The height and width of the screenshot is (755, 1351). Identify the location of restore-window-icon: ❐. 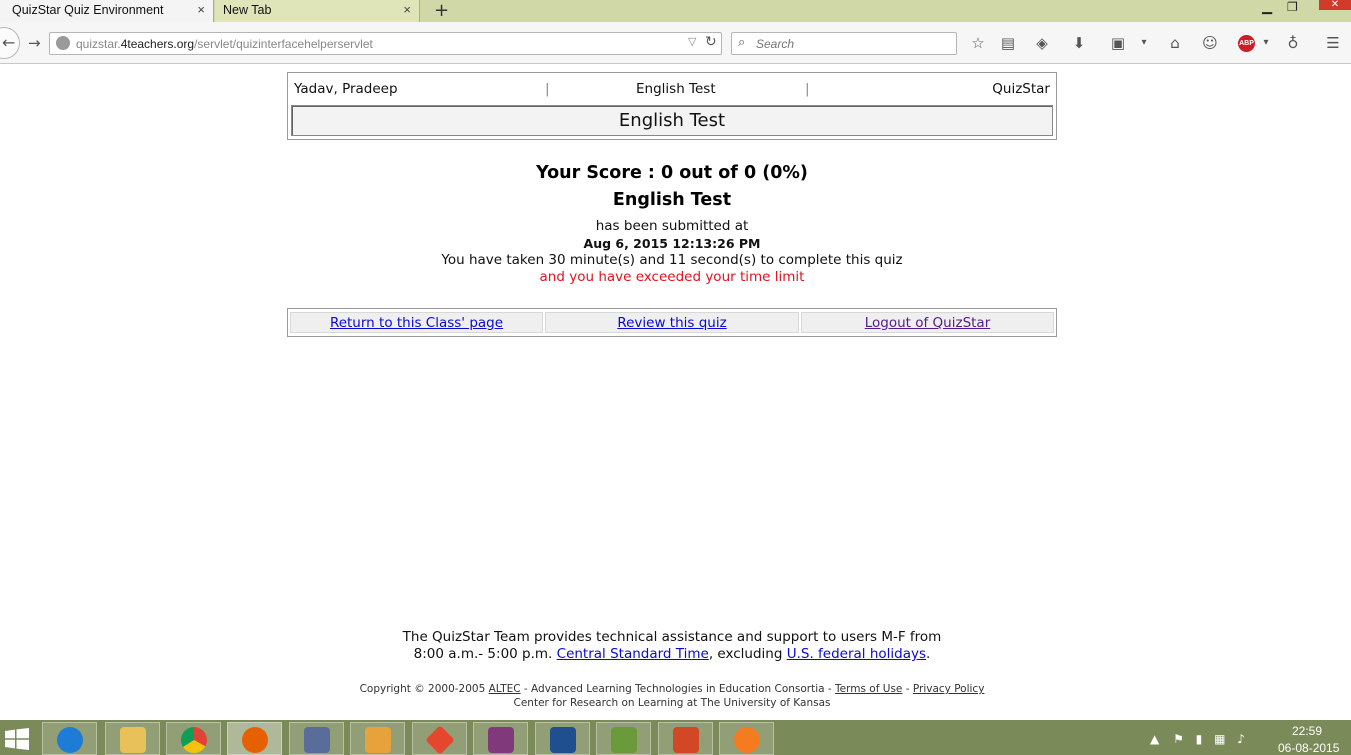
(1292, 7).